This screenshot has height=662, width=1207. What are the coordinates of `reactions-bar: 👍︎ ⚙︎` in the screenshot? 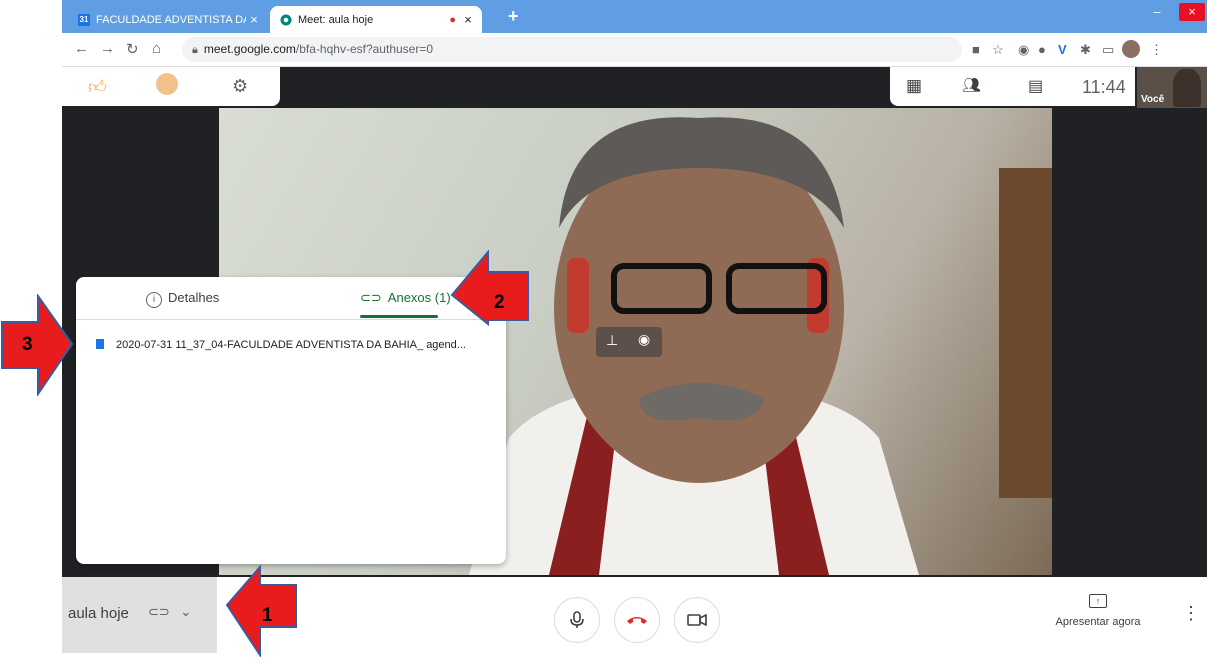 It's located at (171, 86).